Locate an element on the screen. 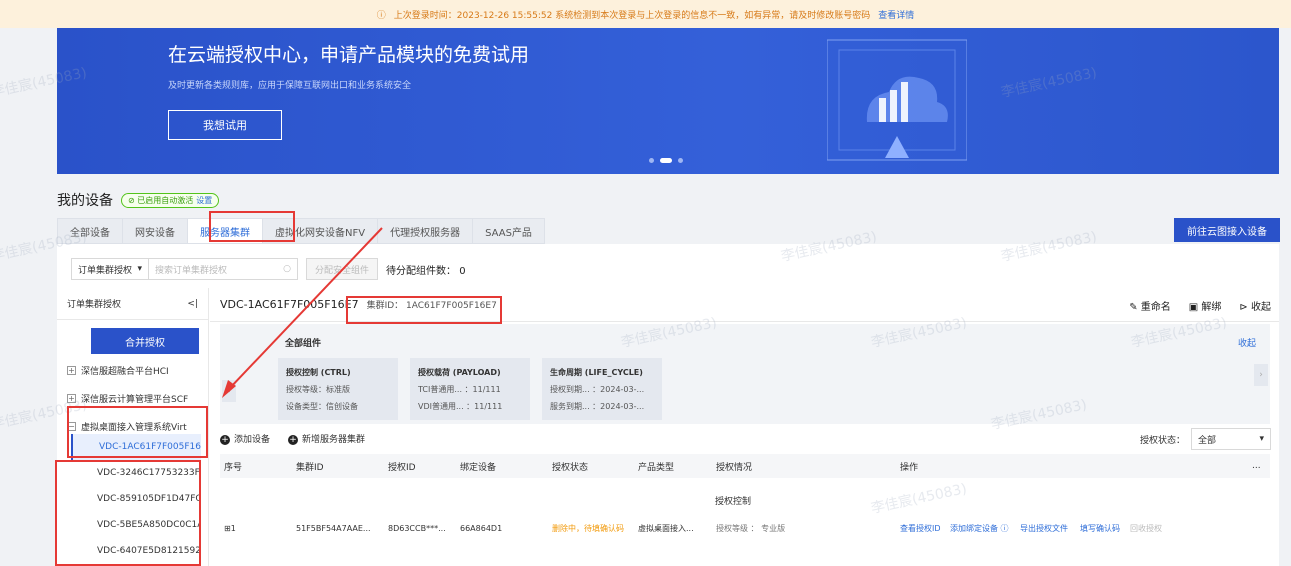  annotation-arrow is located at coordinates (302, 312).